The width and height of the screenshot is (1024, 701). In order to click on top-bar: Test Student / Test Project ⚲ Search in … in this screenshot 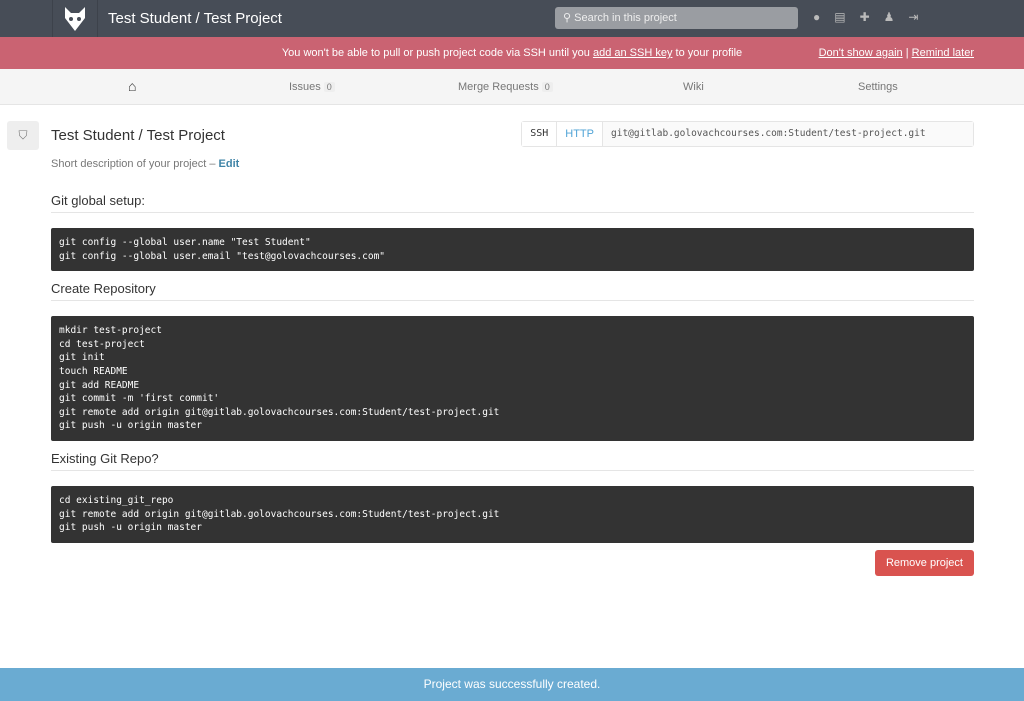, I will do `click(512, 18)`.